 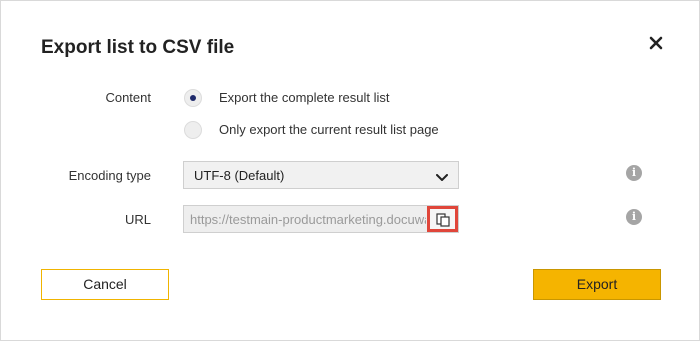 I want to click on url-label: URL, so click(x=137, y=219).